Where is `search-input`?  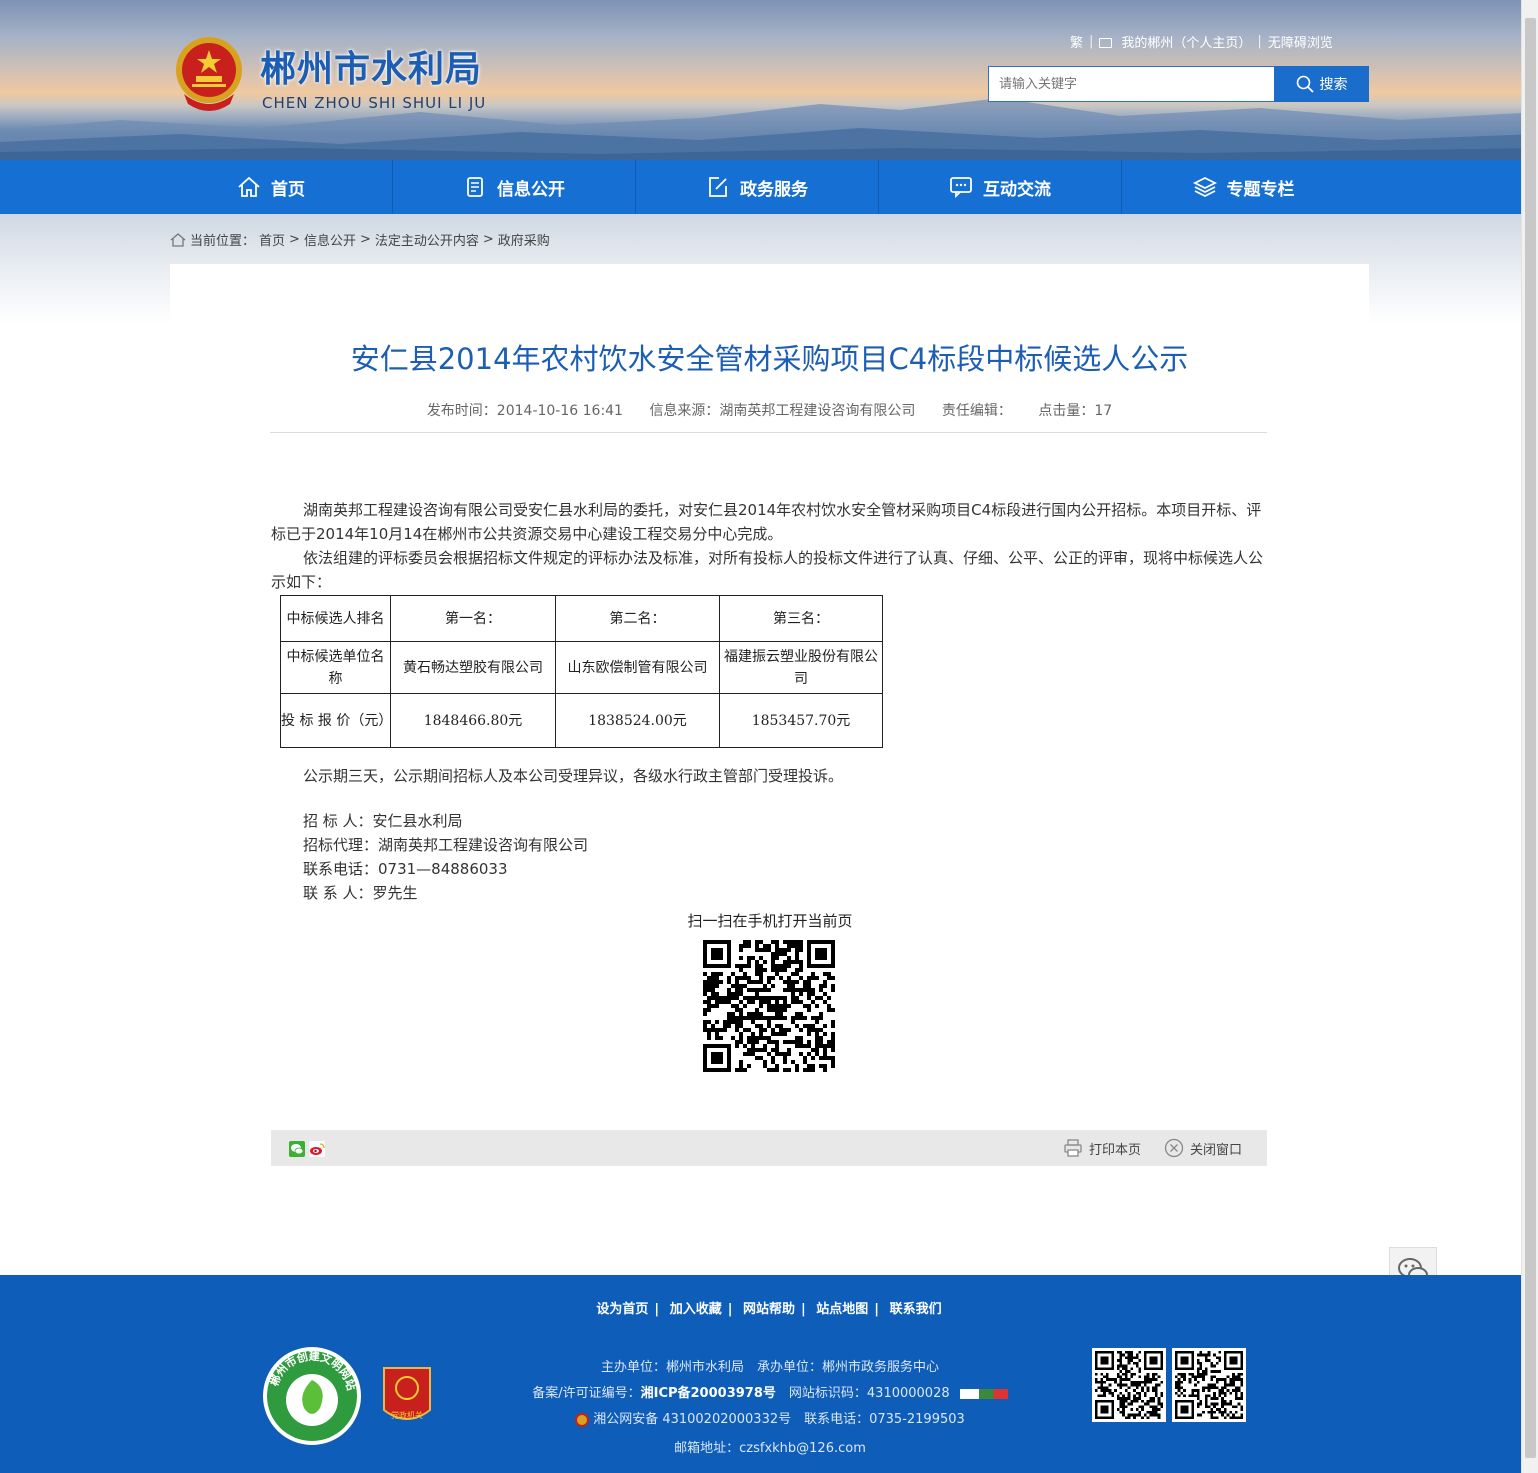
search-input is located at coordinates (1131, 84).